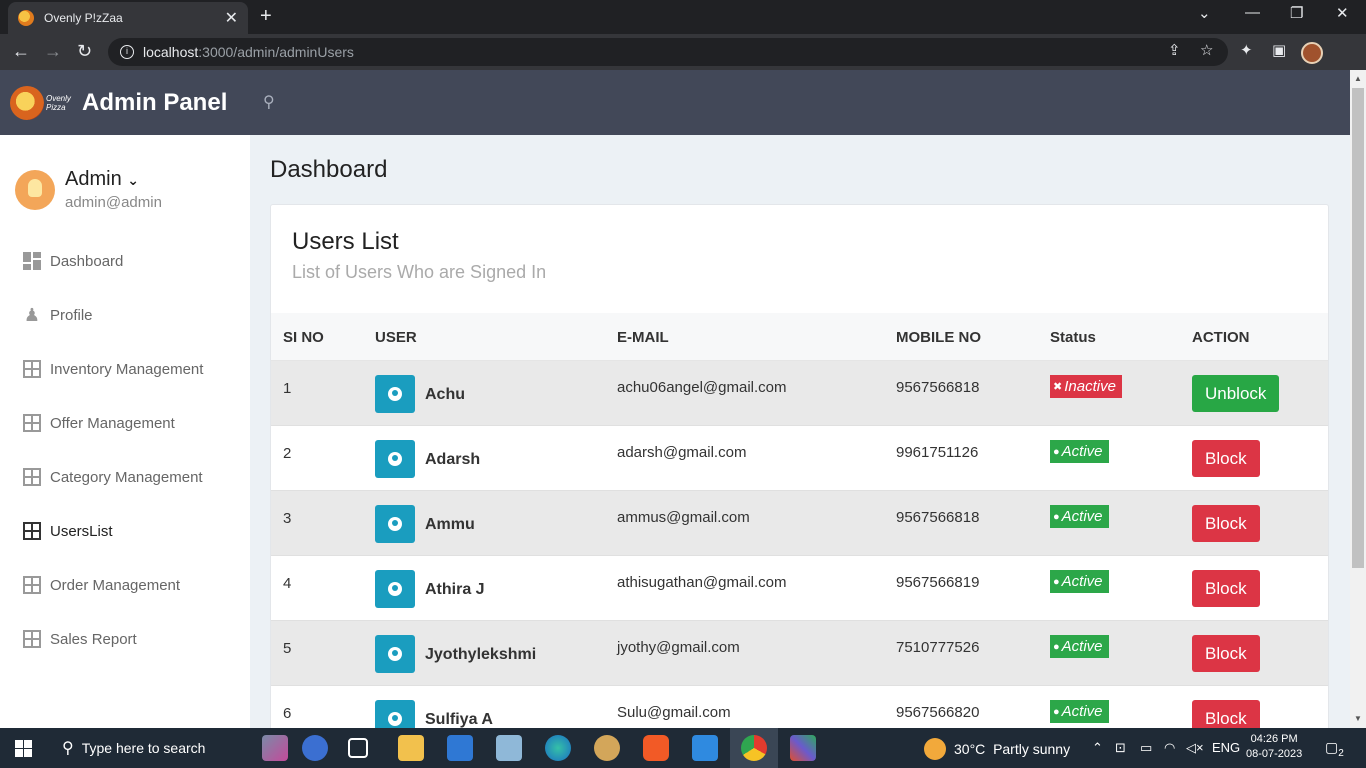  What do you see at coordinates (1174, 50) in the screenshot?
I see `share-icon: ⇪` at bounding box center [1174, 50].